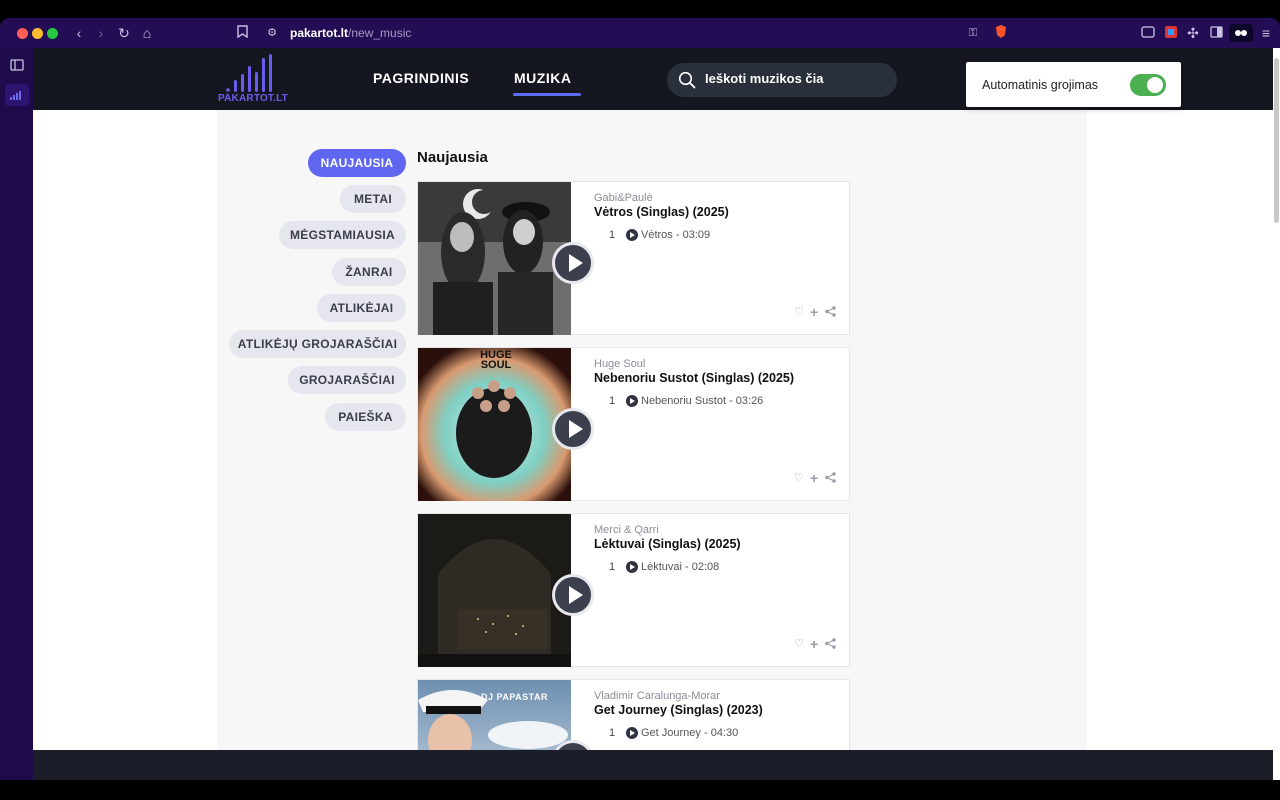  What do you see at coordinates (1148, 33) in the screenshot?
I see `extension-icon` at bounding box center [1148, 33].